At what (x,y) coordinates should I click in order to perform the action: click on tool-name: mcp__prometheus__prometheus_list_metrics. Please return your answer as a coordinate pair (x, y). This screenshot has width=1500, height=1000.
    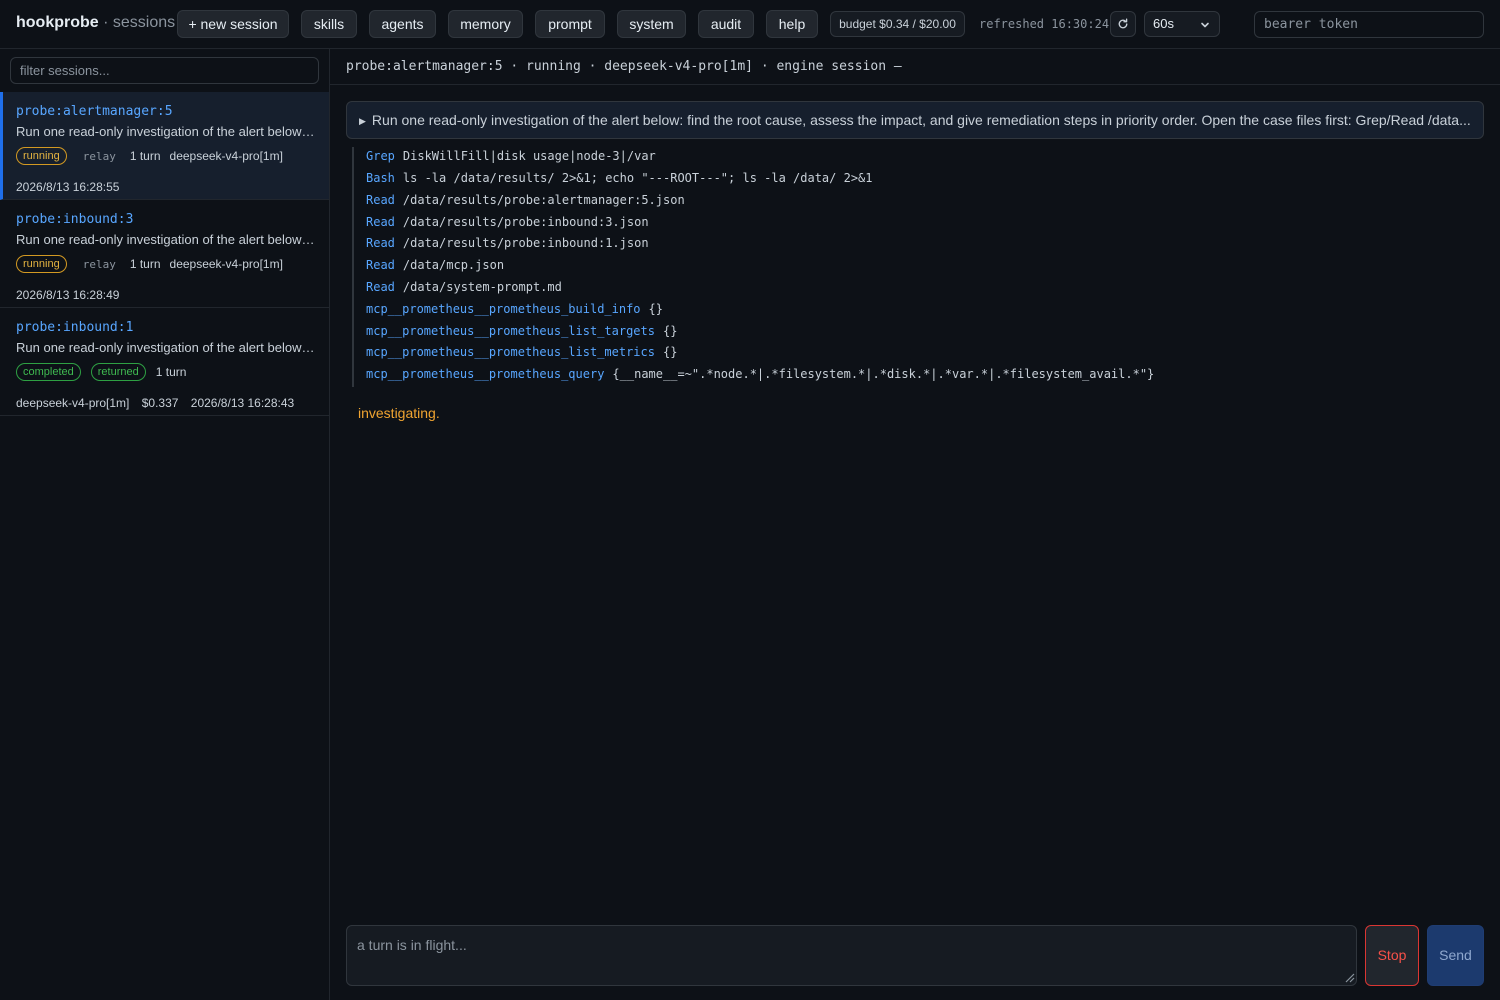
    Looking at the image, I should click on (510, 352).